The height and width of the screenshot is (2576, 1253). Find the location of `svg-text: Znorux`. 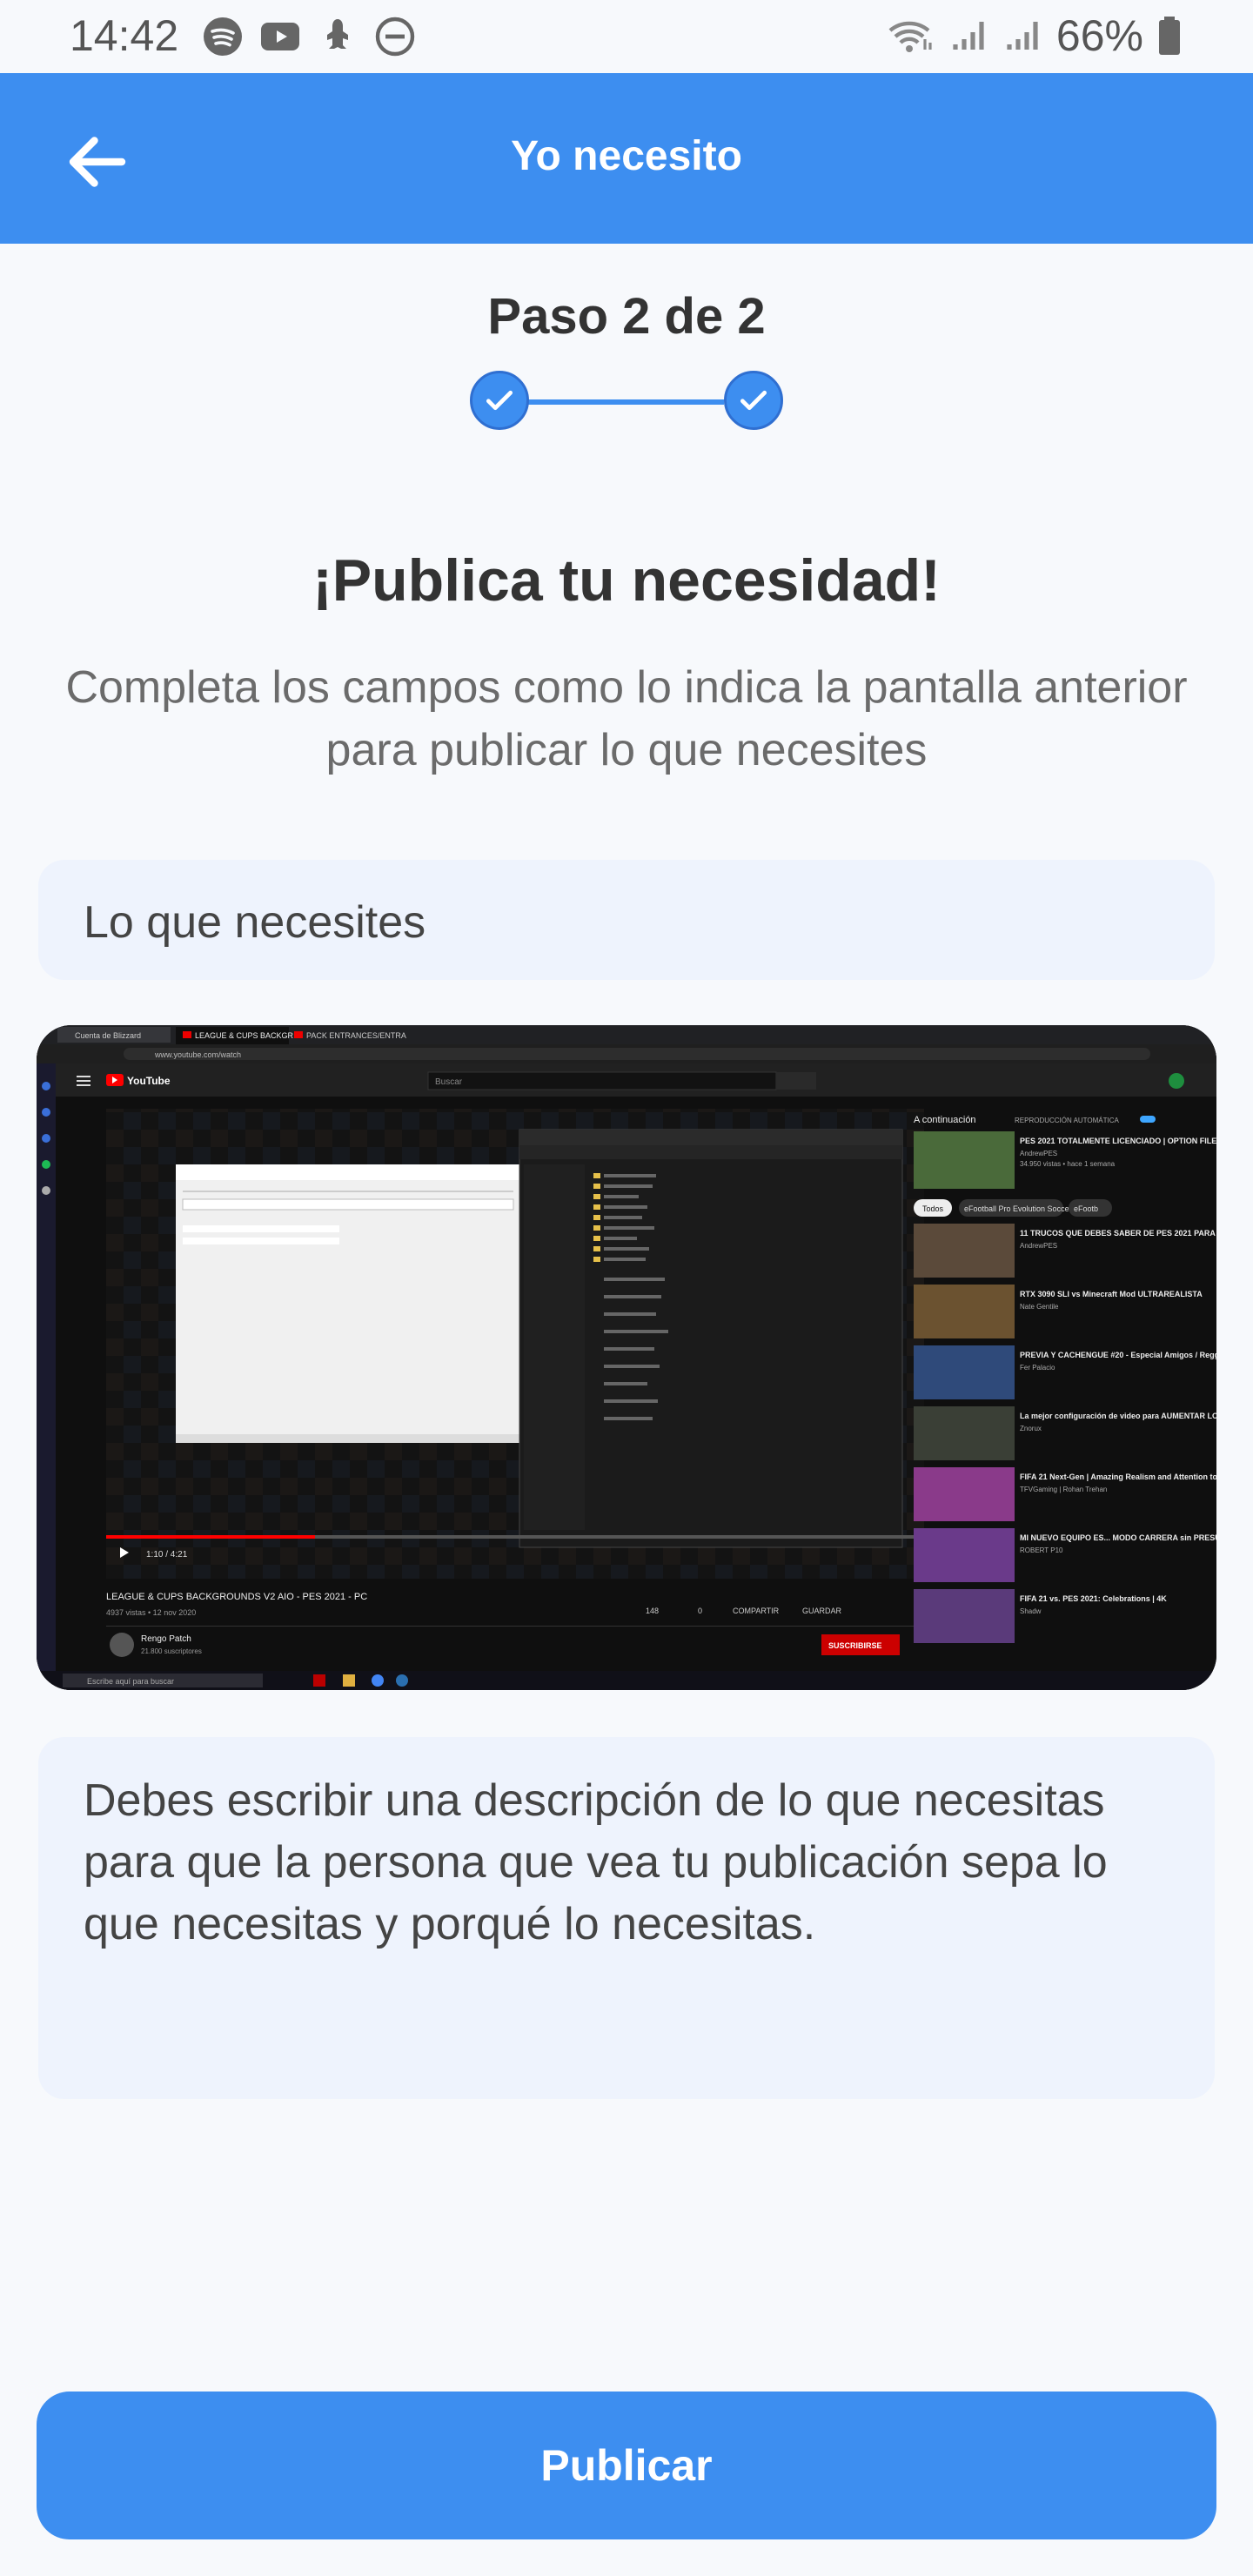

svg-text: Znorux is located at coordinates (1031, 1428).